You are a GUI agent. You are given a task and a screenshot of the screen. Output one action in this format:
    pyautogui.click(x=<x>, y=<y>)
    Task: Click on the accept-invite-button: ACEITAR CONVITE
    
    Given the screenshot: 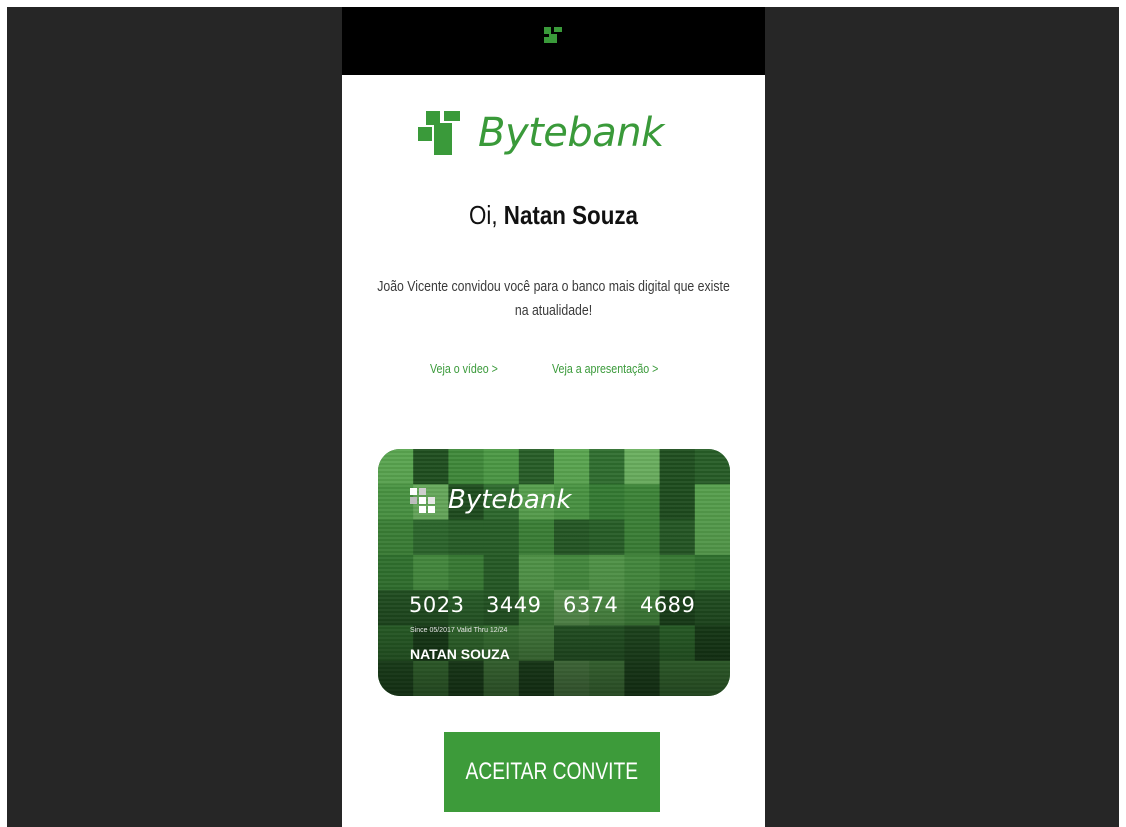 What is the action you would take?
    pyautogui.click(x=552, y=772)
    